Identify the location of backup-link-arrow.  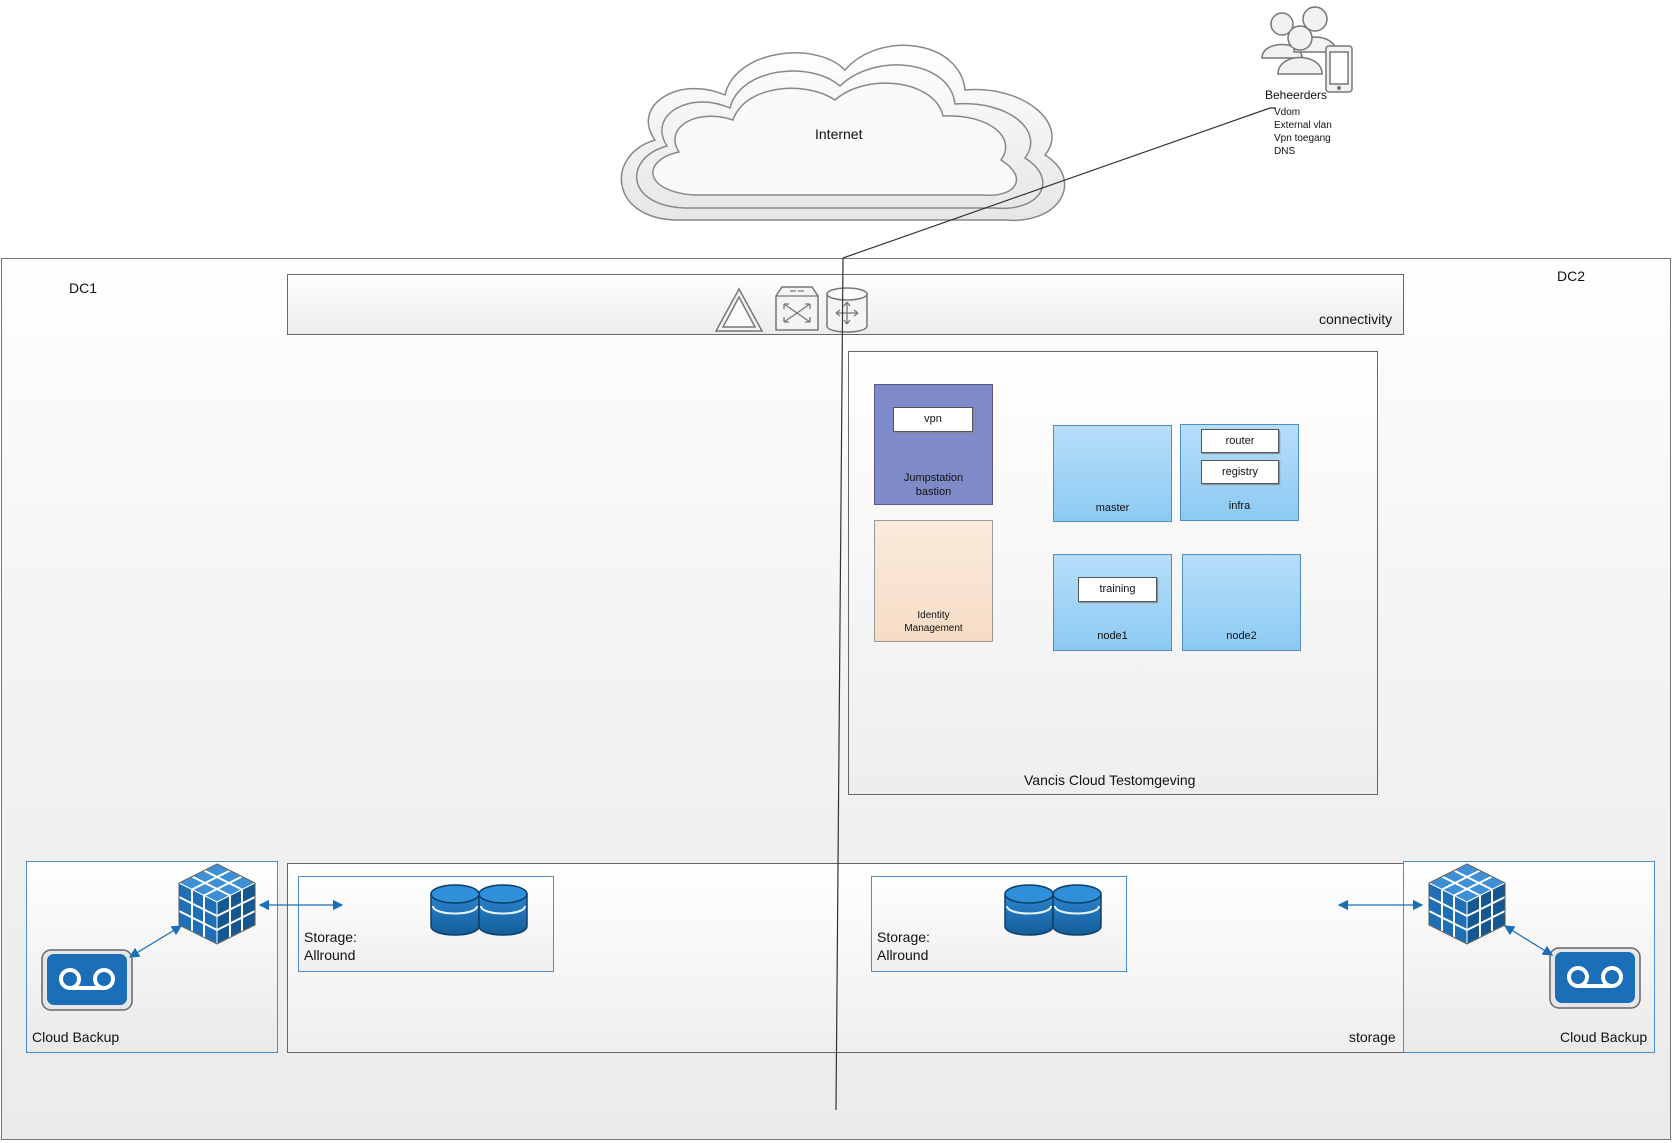
(841, 928).